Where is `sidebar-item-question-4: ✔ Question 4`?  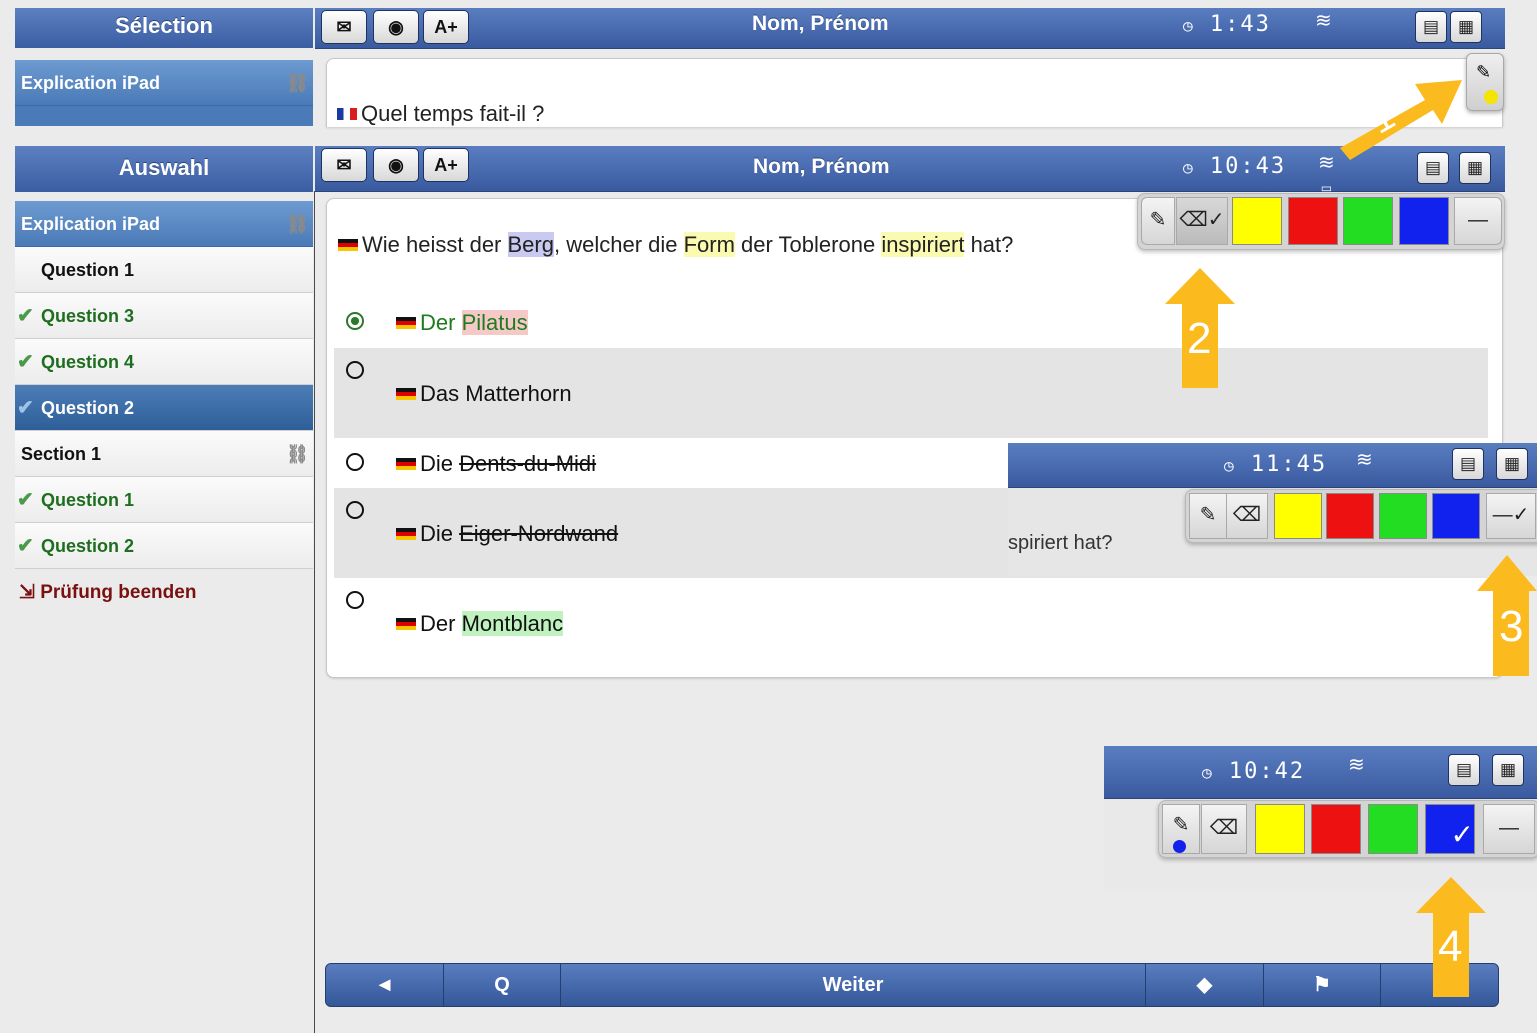
sidebar-item-question-4: ✔ Question 4 is located at coordinates (164, 362).